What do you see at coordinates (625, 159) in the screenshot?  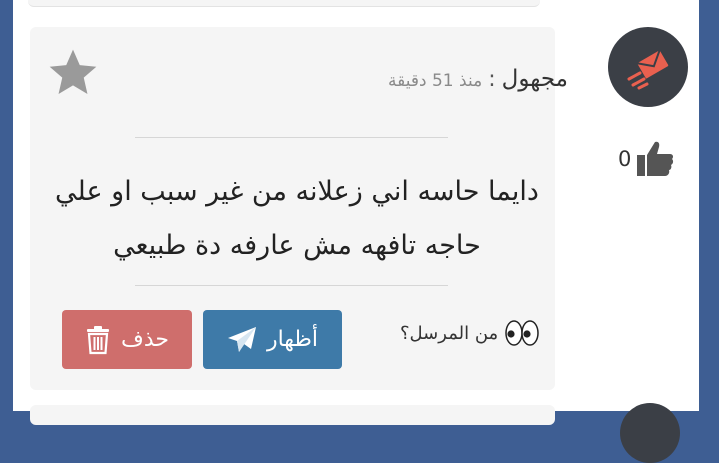 I see `like-count: 0` at bounding box center [625, 159].